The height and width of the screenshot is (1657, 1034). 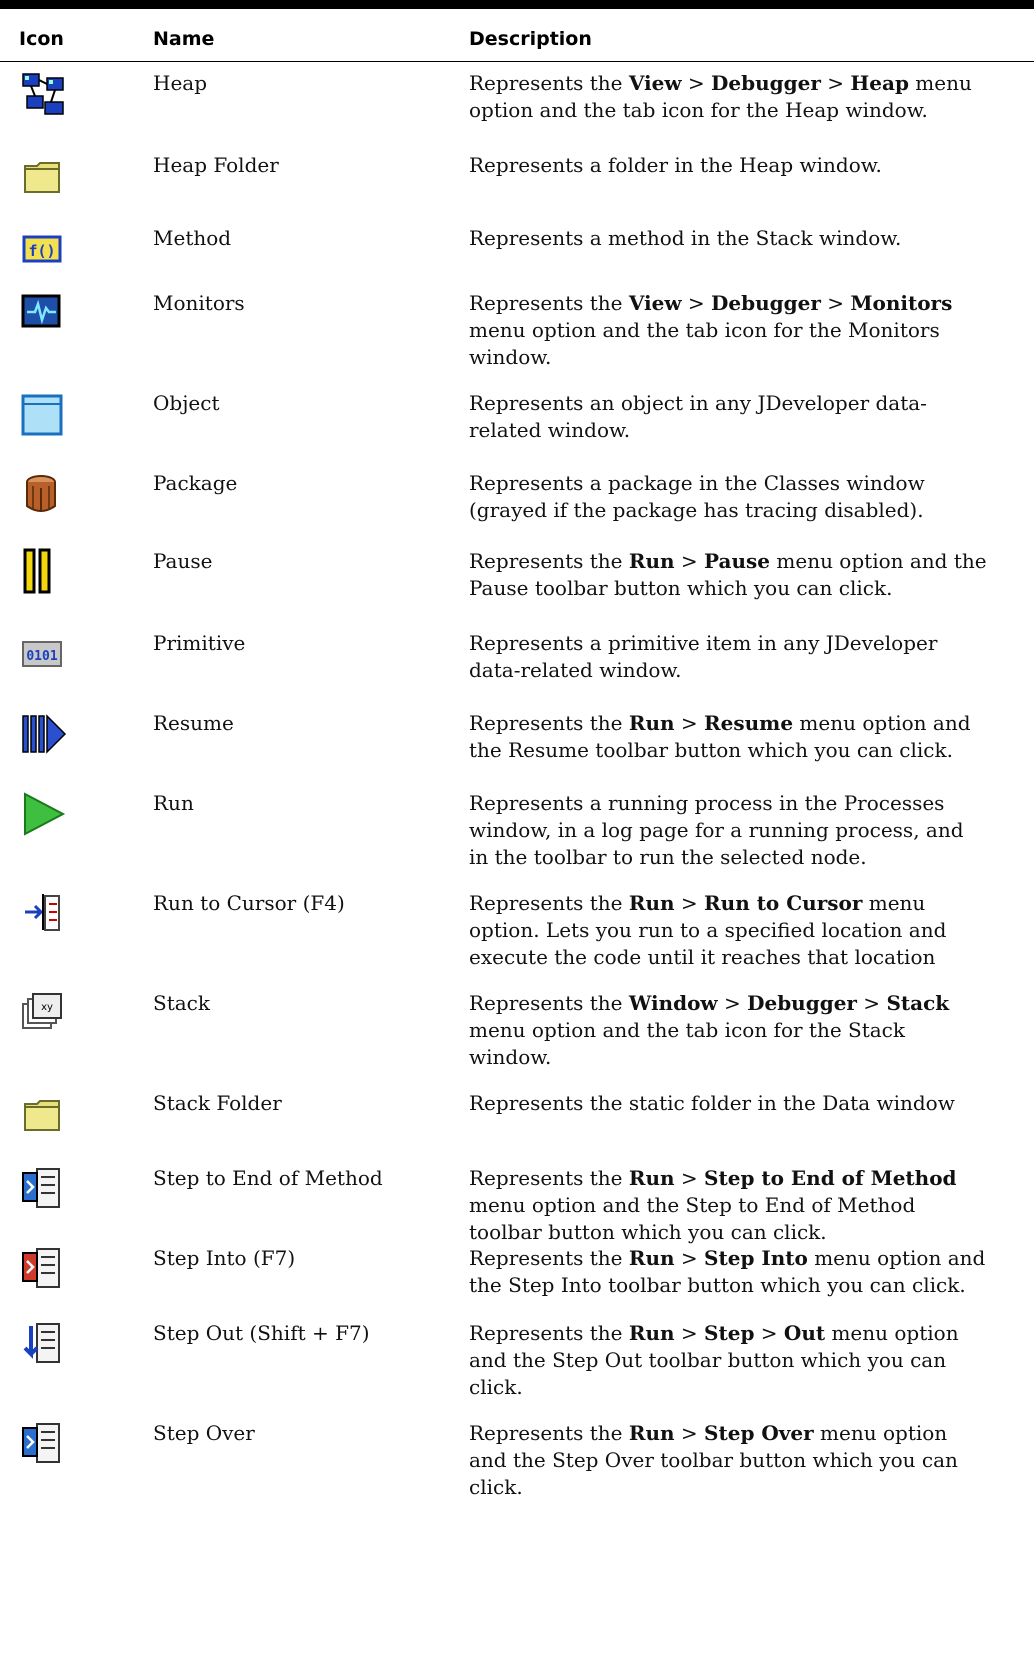 I want to click on header-description: Description, so click(x=530, y=39).